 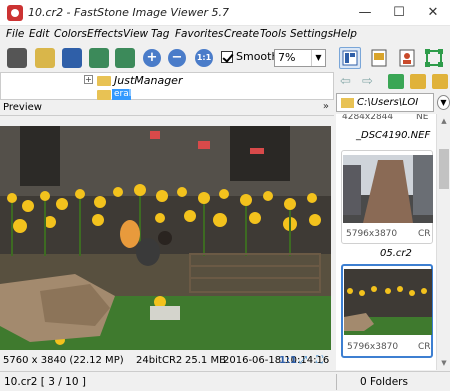 What do you see at coordinates (148, 80) in the screenshot?
I see `tree-item-justmanager: JustManager` at bounding box center [148, 80].